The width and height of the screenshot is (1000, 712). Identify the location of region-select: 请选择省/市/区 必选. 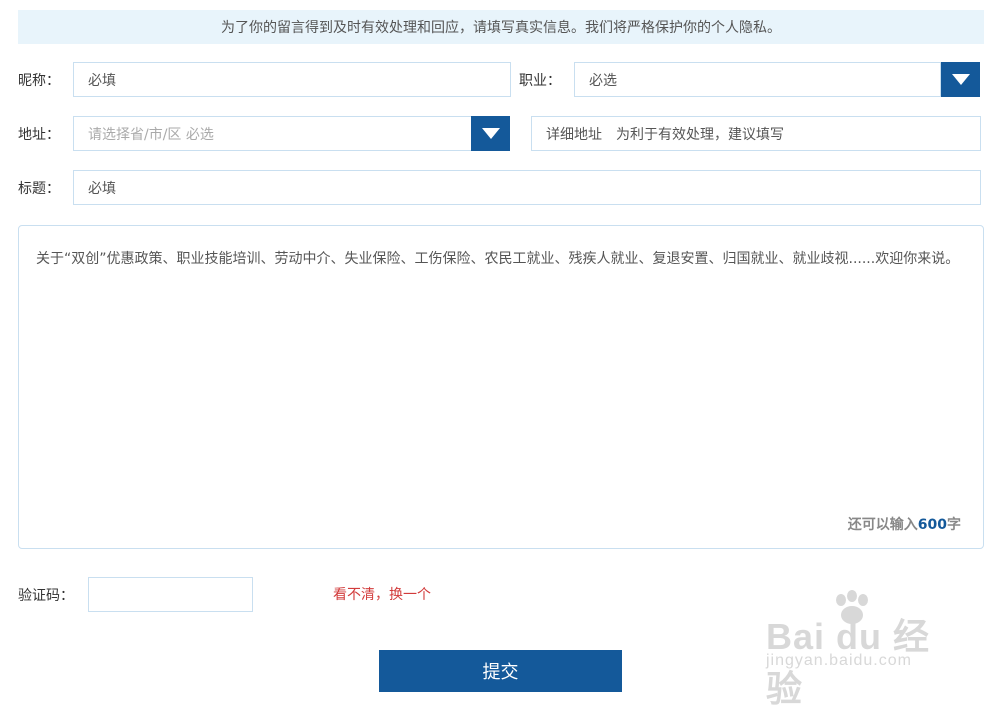
(272, 133).